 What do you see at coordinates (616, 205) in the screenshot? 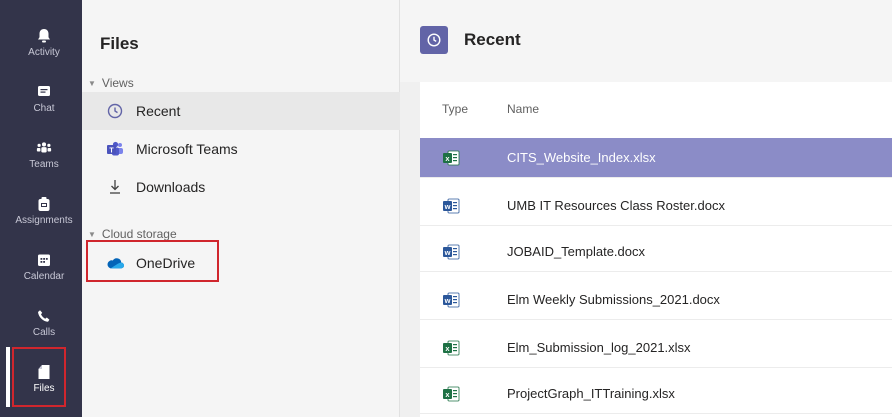
I see `file-name: UMB IT Resources Class Roster.docx` at bounding box center [616, 205].